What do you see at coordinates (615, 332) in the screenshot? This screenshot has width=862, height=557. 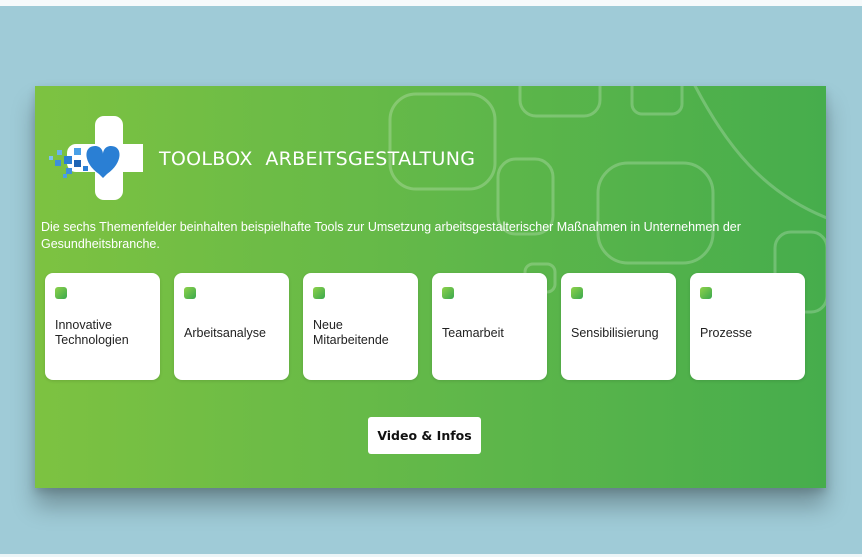 I see `topic-card-label: Sensibilisierung` at bounding box center [615, 332].